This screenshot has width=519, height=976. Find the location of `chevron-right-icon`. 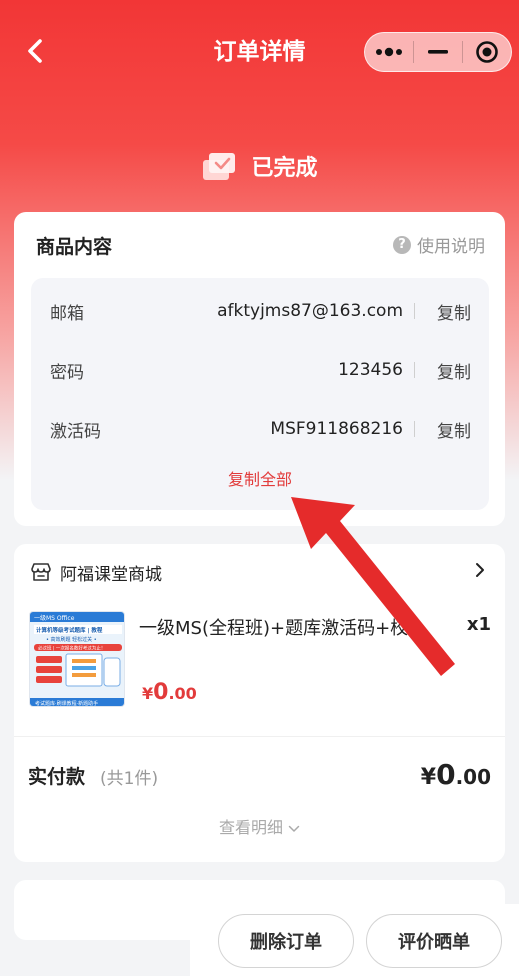

chevron-right-icon is located at coordinates (480, 570).